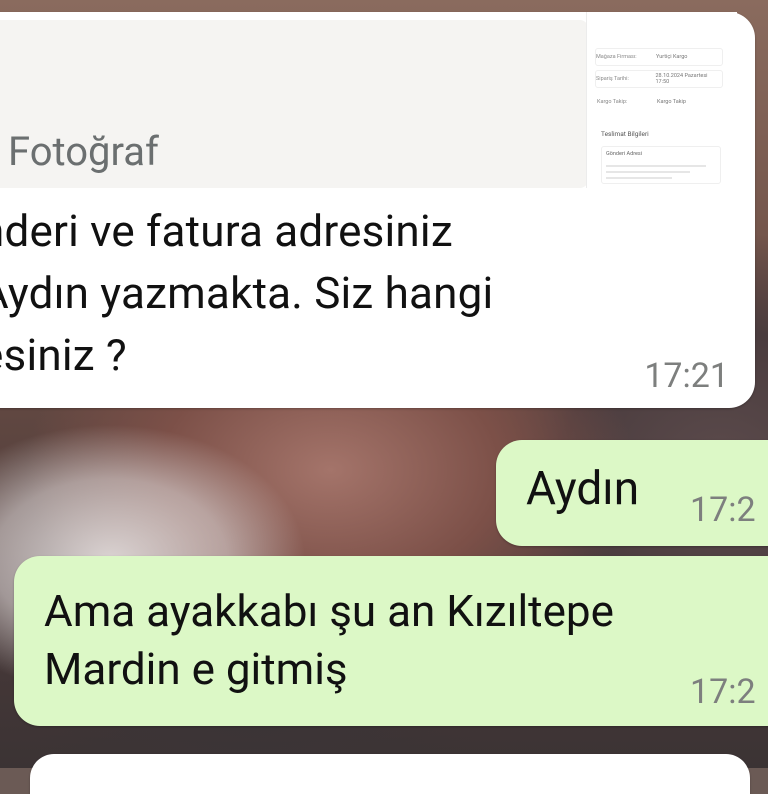 The width and height of the screenshot is (768, 794). What do you see at coordinates (616, 57) in the screenshot?
I see `thumb-row-label: Mağaza Firması:` at bounding box center [616, 57].